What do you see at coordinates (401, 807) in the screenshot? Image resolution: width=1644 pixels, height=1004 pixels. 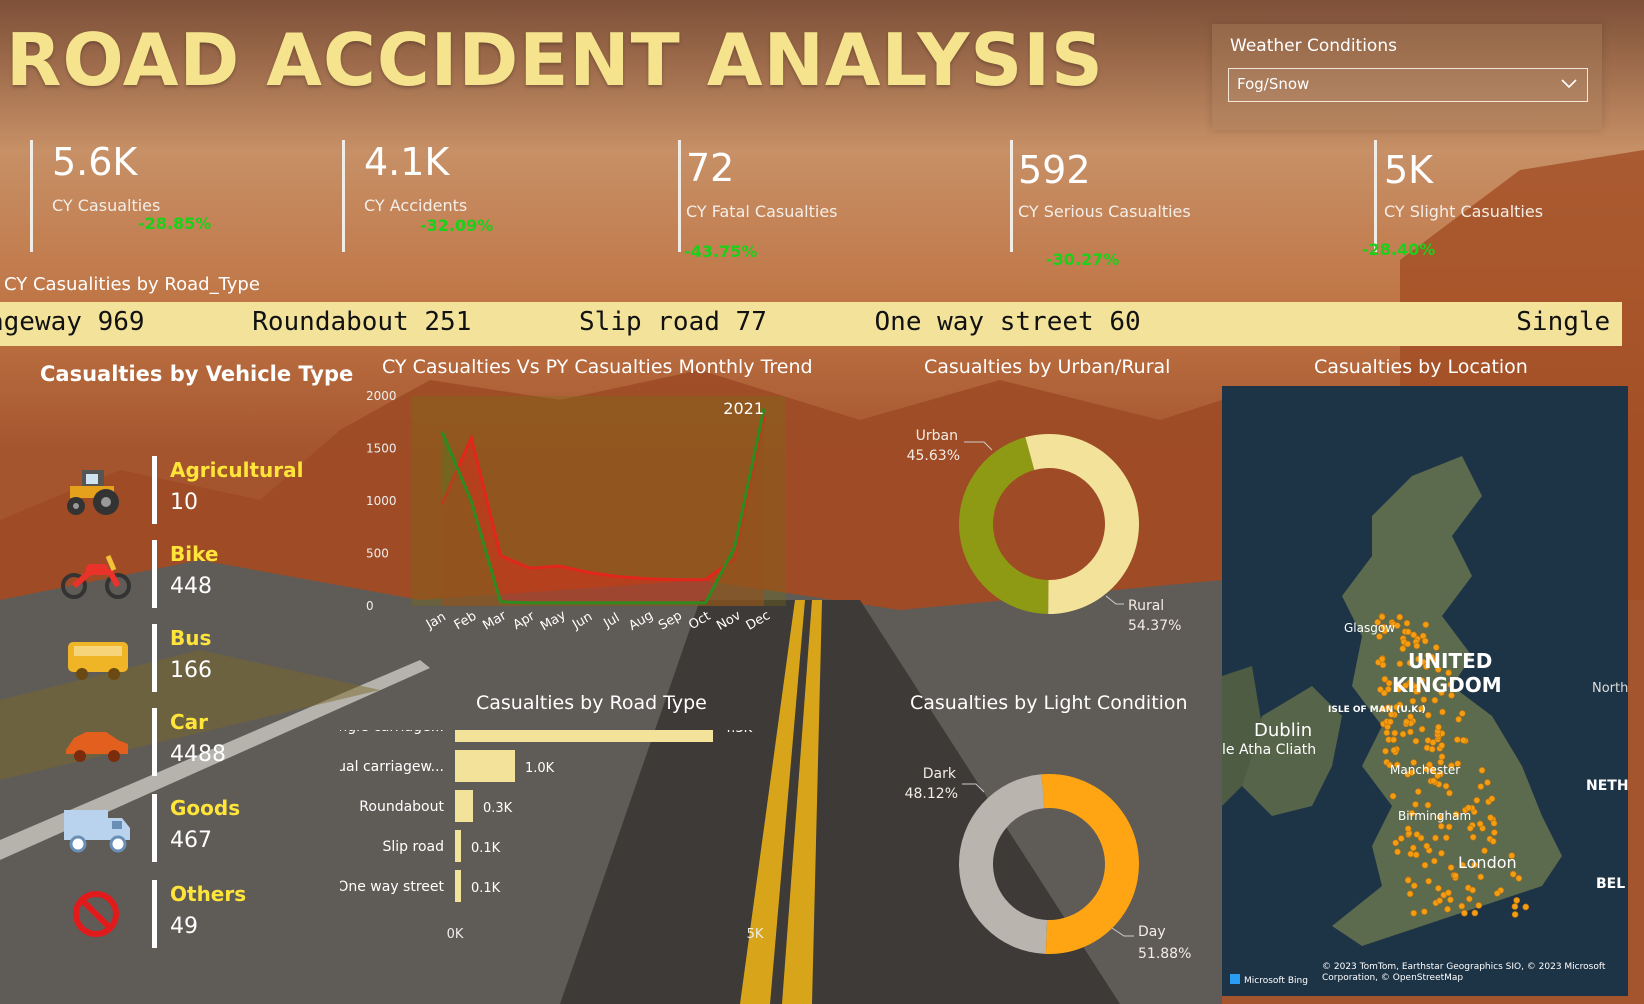 I see `road-type-label: Roundabout` at bounding box center [401, 807].